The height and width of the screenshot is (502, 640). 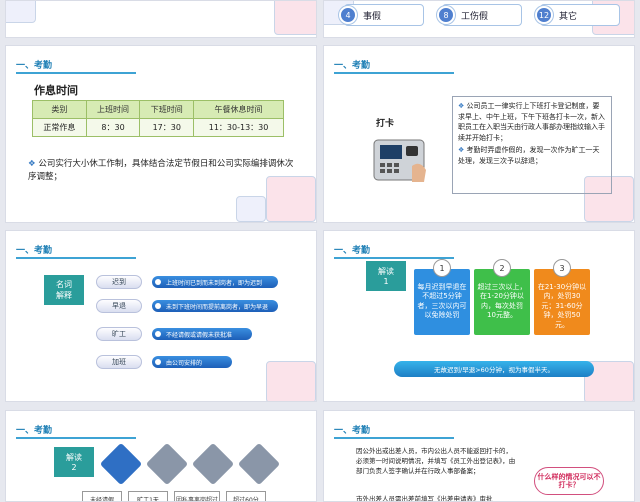 I want to click on table-row: 正常作息 8：30 17：30 11：30-13：30, so click(x=158, y=127).